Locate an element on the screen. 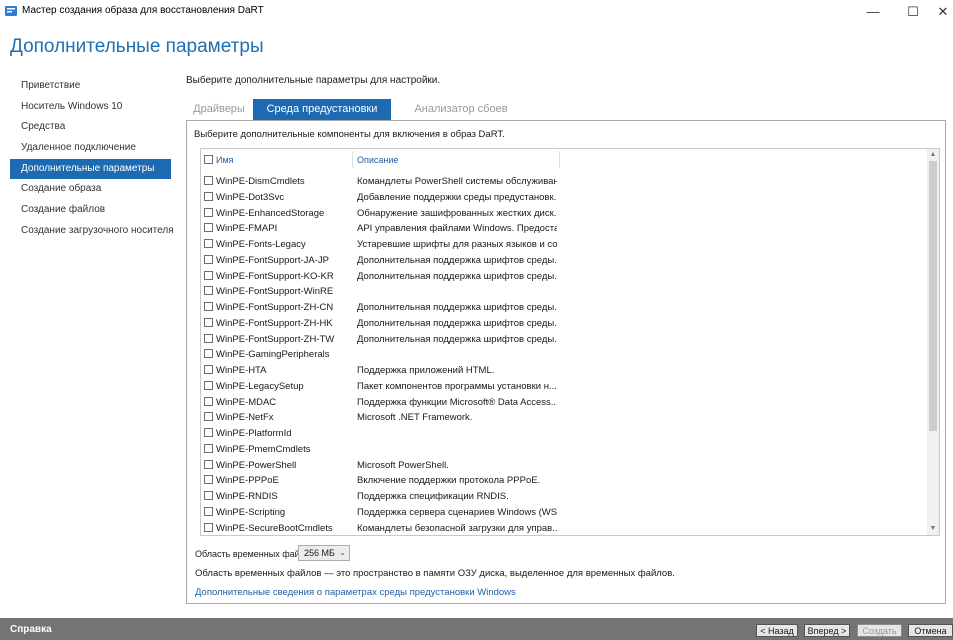  nav-item-create-boot-media: Создание загрузочного носителя is located at coordinates (92, 231).